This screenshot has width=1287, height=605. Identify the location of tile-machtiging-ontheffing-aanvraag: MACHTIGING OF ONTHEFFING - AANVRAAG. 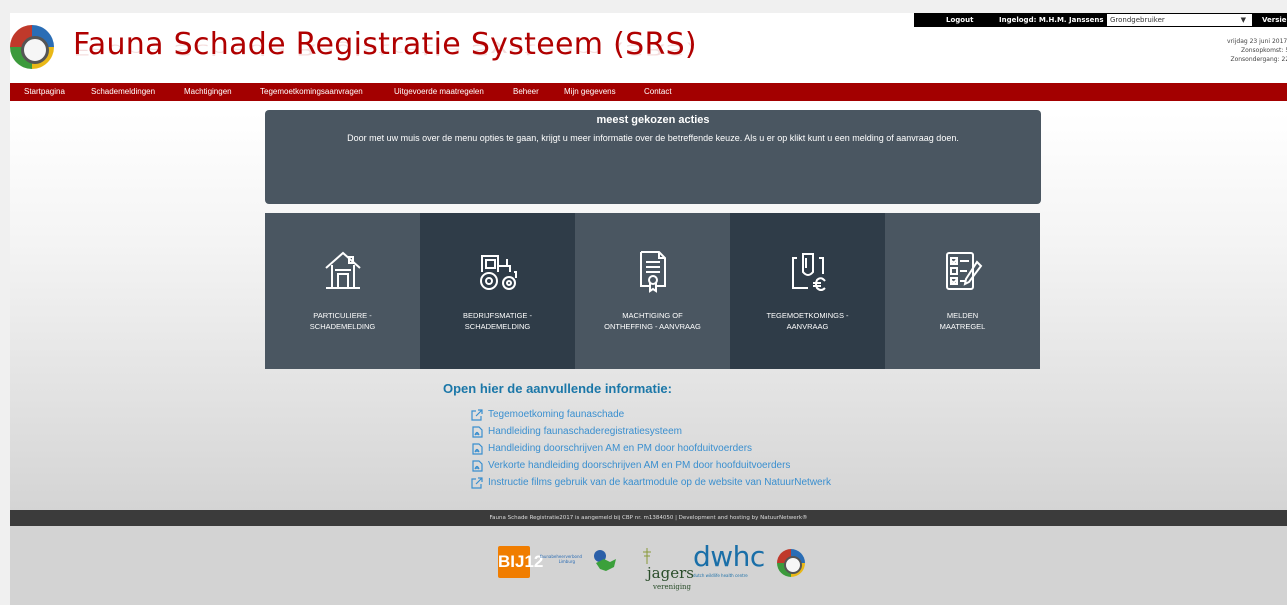
(652, 291).